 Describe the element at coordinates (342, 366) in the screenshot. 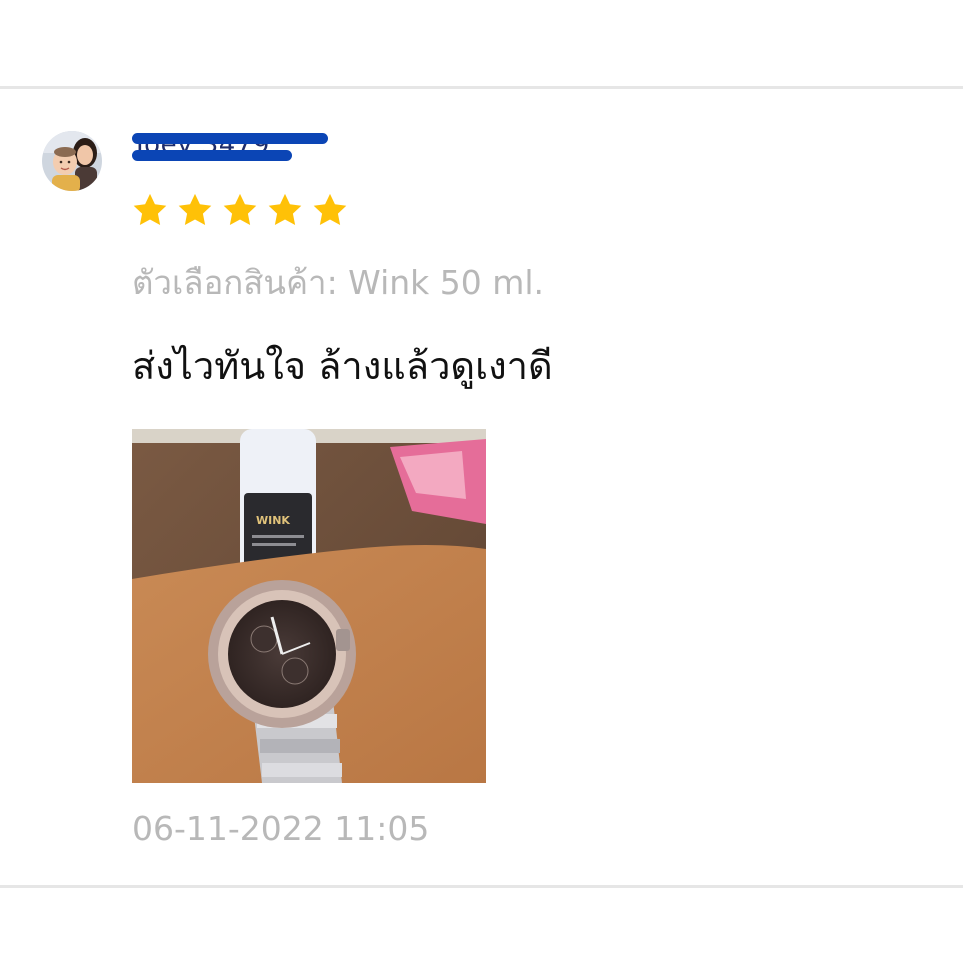

I see `review-comment: ส่งไวทันใจ ล้างแล้วดูเงาดี` at that location.